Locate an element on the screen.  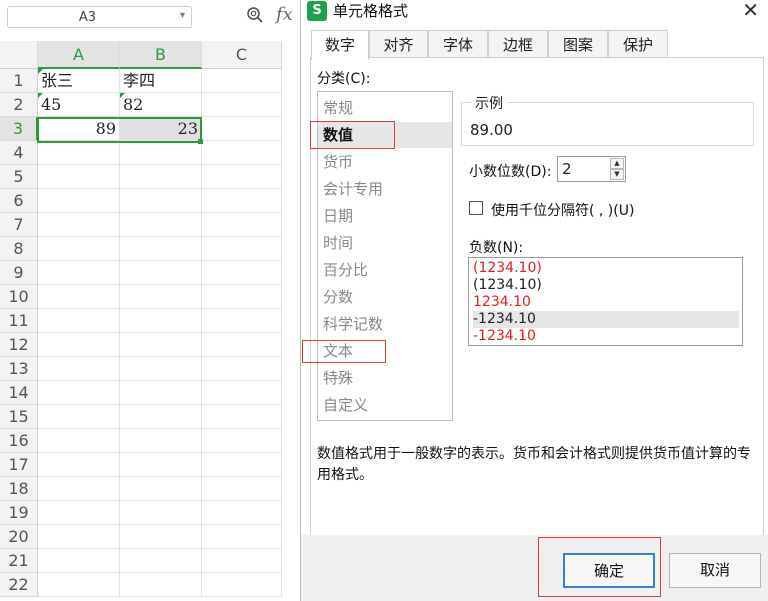
increment-arrow-icon: ▲ is located at coordinates (617, 163).